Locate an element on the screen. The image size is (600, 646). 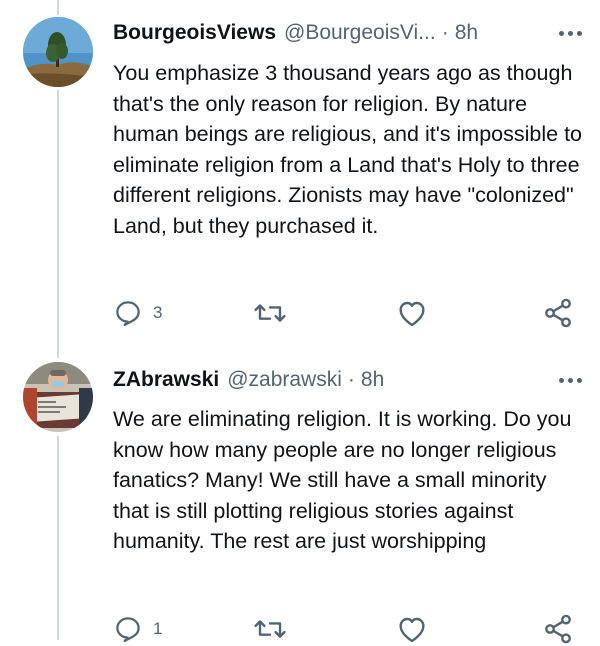
display-name: BourgeoisViews is located at coordinates (194, 33).